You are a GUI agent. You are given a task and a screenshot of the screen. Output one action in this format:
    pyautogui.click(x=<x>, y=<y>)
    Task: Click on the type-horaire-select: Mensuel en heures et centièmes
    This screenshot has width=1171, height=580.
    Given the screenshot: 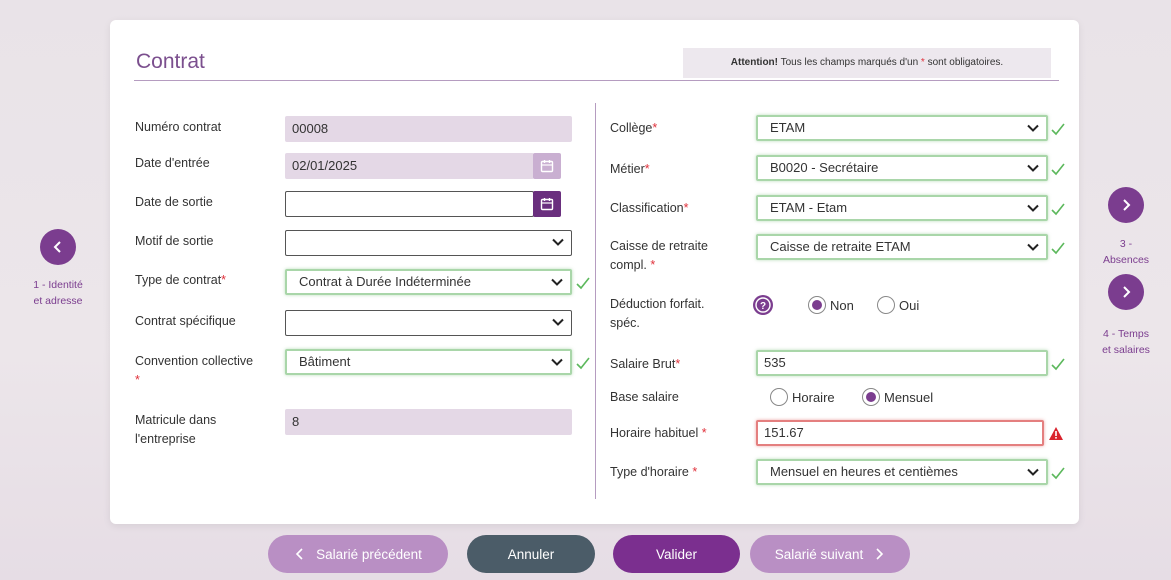 What is the action you would take?
    pyautogui.click(x=902, y=472)
    